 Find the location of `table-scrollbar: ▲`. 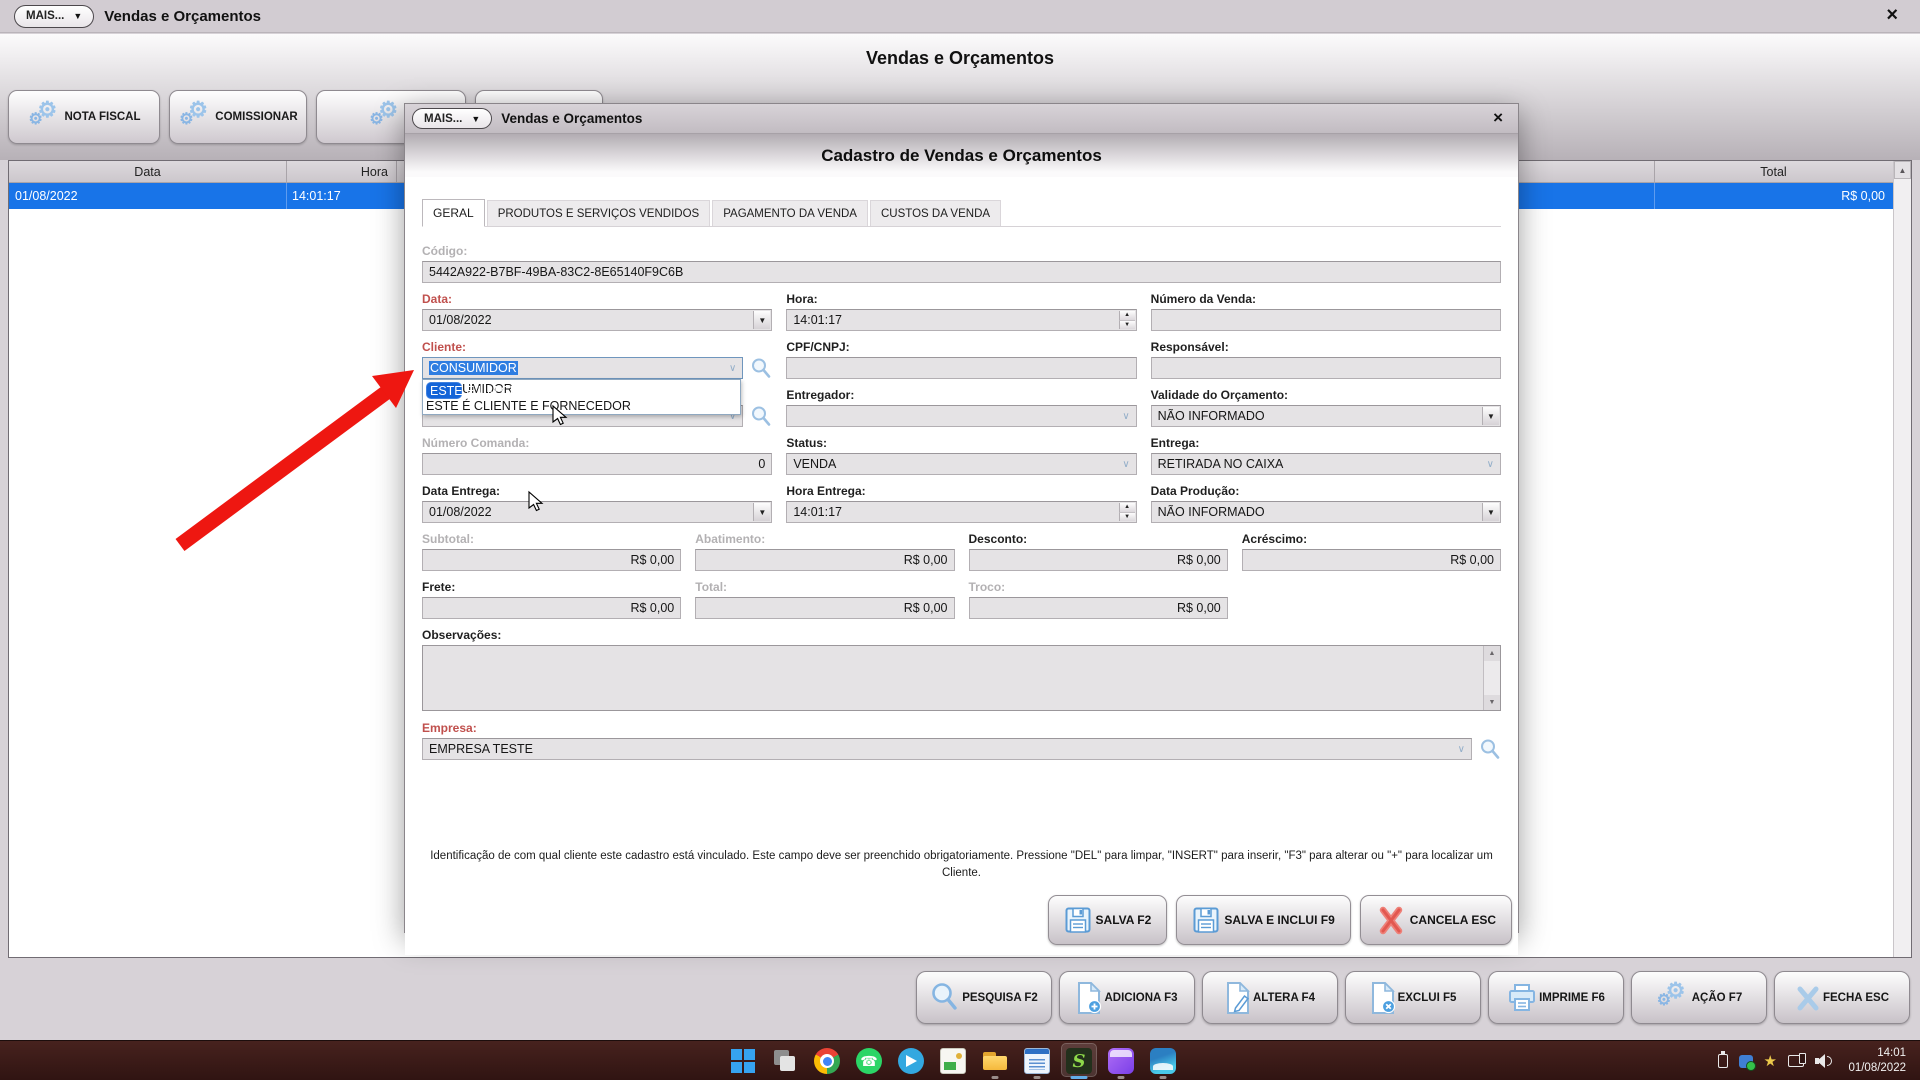

table-scrollbar: ▲ is located at coordinates (1902, 559).